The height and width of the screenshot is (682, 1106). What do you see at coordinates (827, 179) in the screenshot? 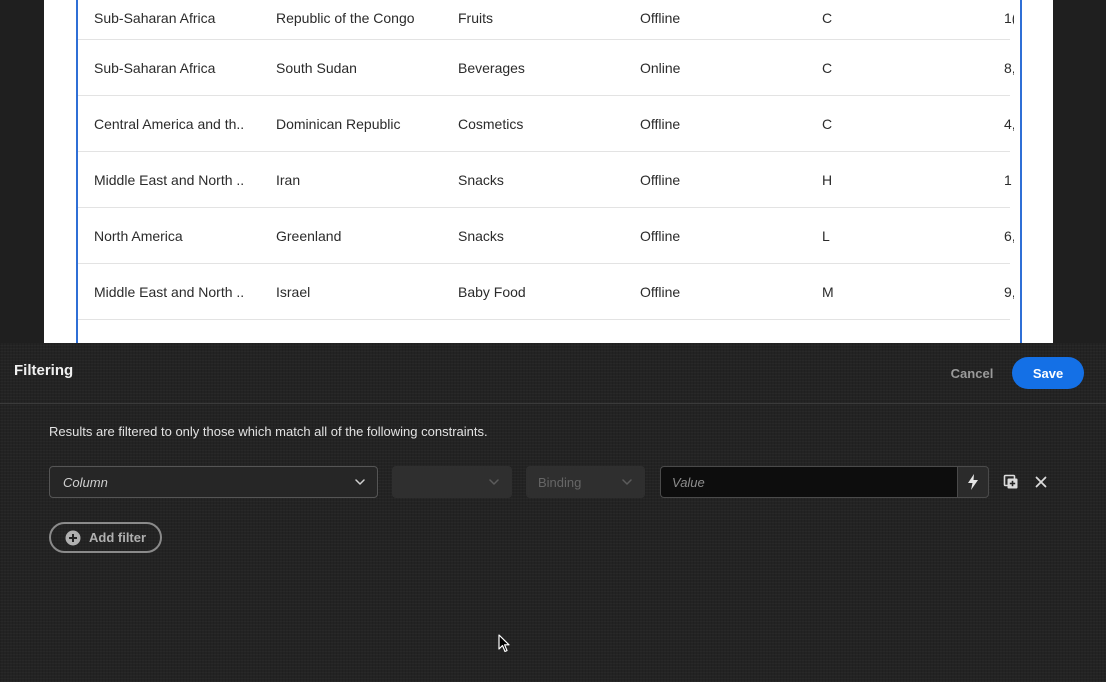
I see `table-cell: H` at bounding box center [827, 179].